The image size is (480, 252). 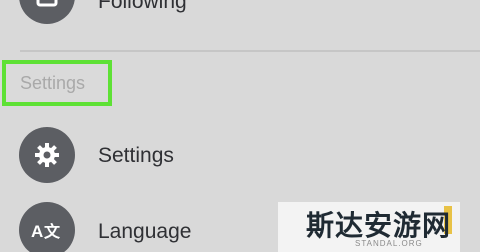 What do you see at coordinates (53, 83) in the screenshot?
I see `section-header-settings: Settings` at bounding box center [53, 83].